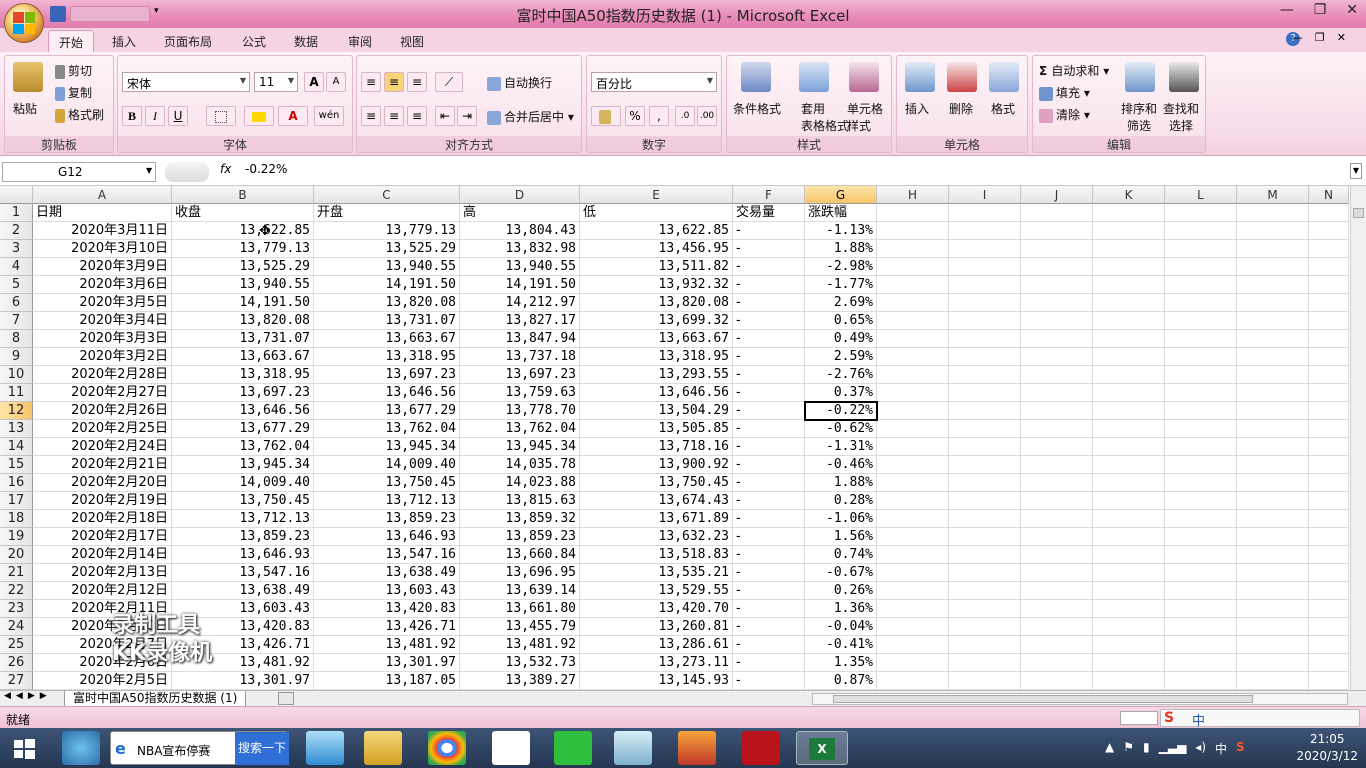 The width and height of the screenshot is (1366, 768). Describe the element at coordinates (757, 108) in the screenshot. I see `conditional-format-button: 条件格式` at that location.